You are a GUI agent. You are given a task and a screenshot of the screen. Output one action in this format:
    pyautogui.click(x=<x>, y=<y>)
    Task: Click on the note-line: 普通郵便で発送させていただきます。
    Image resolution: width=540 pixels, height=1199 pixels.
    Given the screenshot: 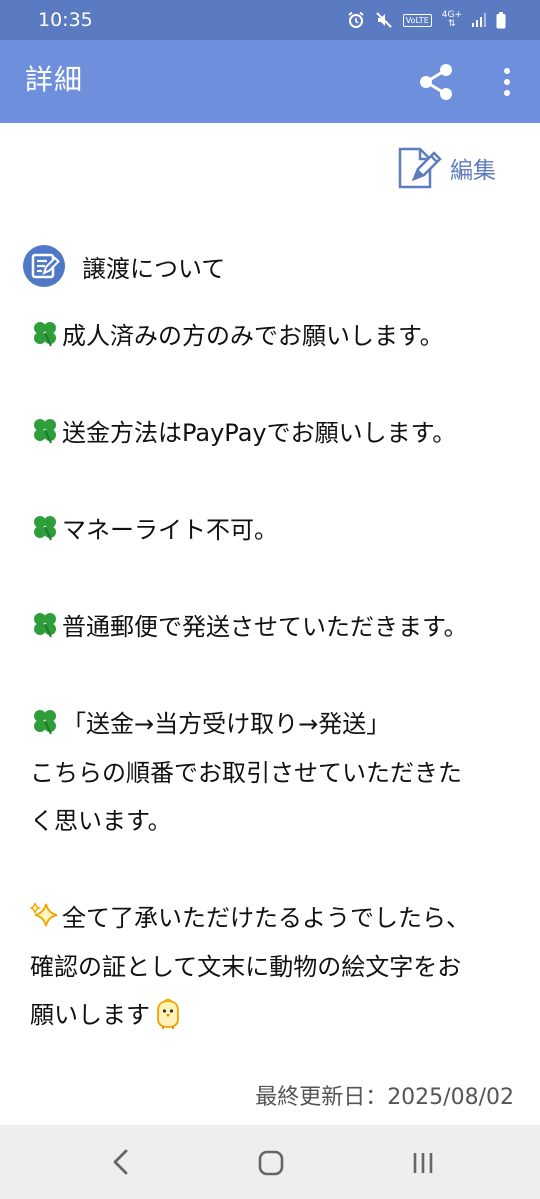 What is the action you would take?
    pyautogui.click(x=272, y=627)
    